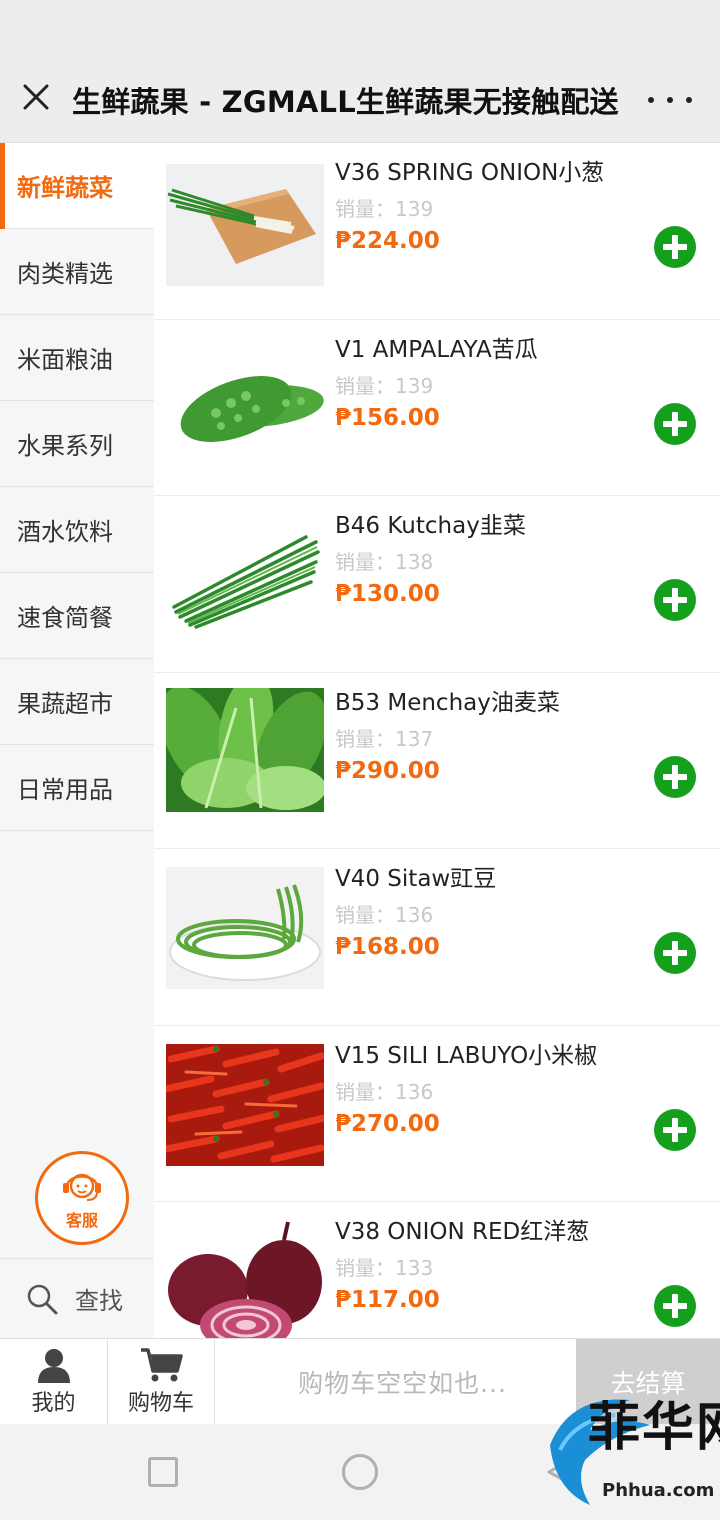 Image resolution: width=720 pixels, height=1520 pixels. Describe the element at coordinates (360, 27) in the screenshot. I see `status-bar` at that location.